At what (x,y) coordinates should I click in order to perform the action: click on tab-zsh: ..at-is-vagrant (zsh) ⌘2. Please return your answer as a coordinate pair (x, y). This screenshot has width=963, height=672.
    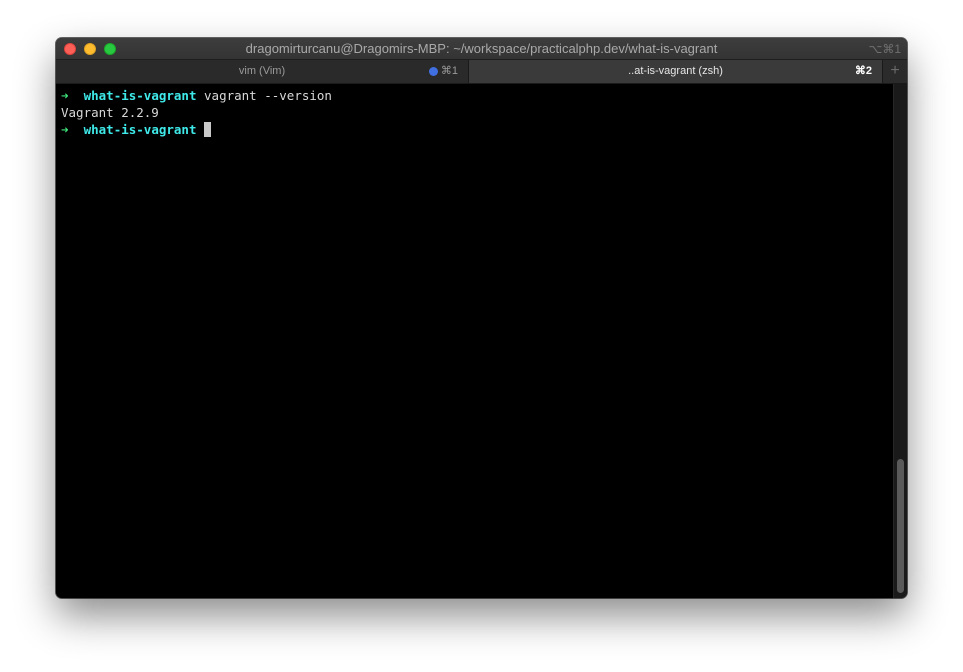
    Looking at the image, I should click on (676, 71).